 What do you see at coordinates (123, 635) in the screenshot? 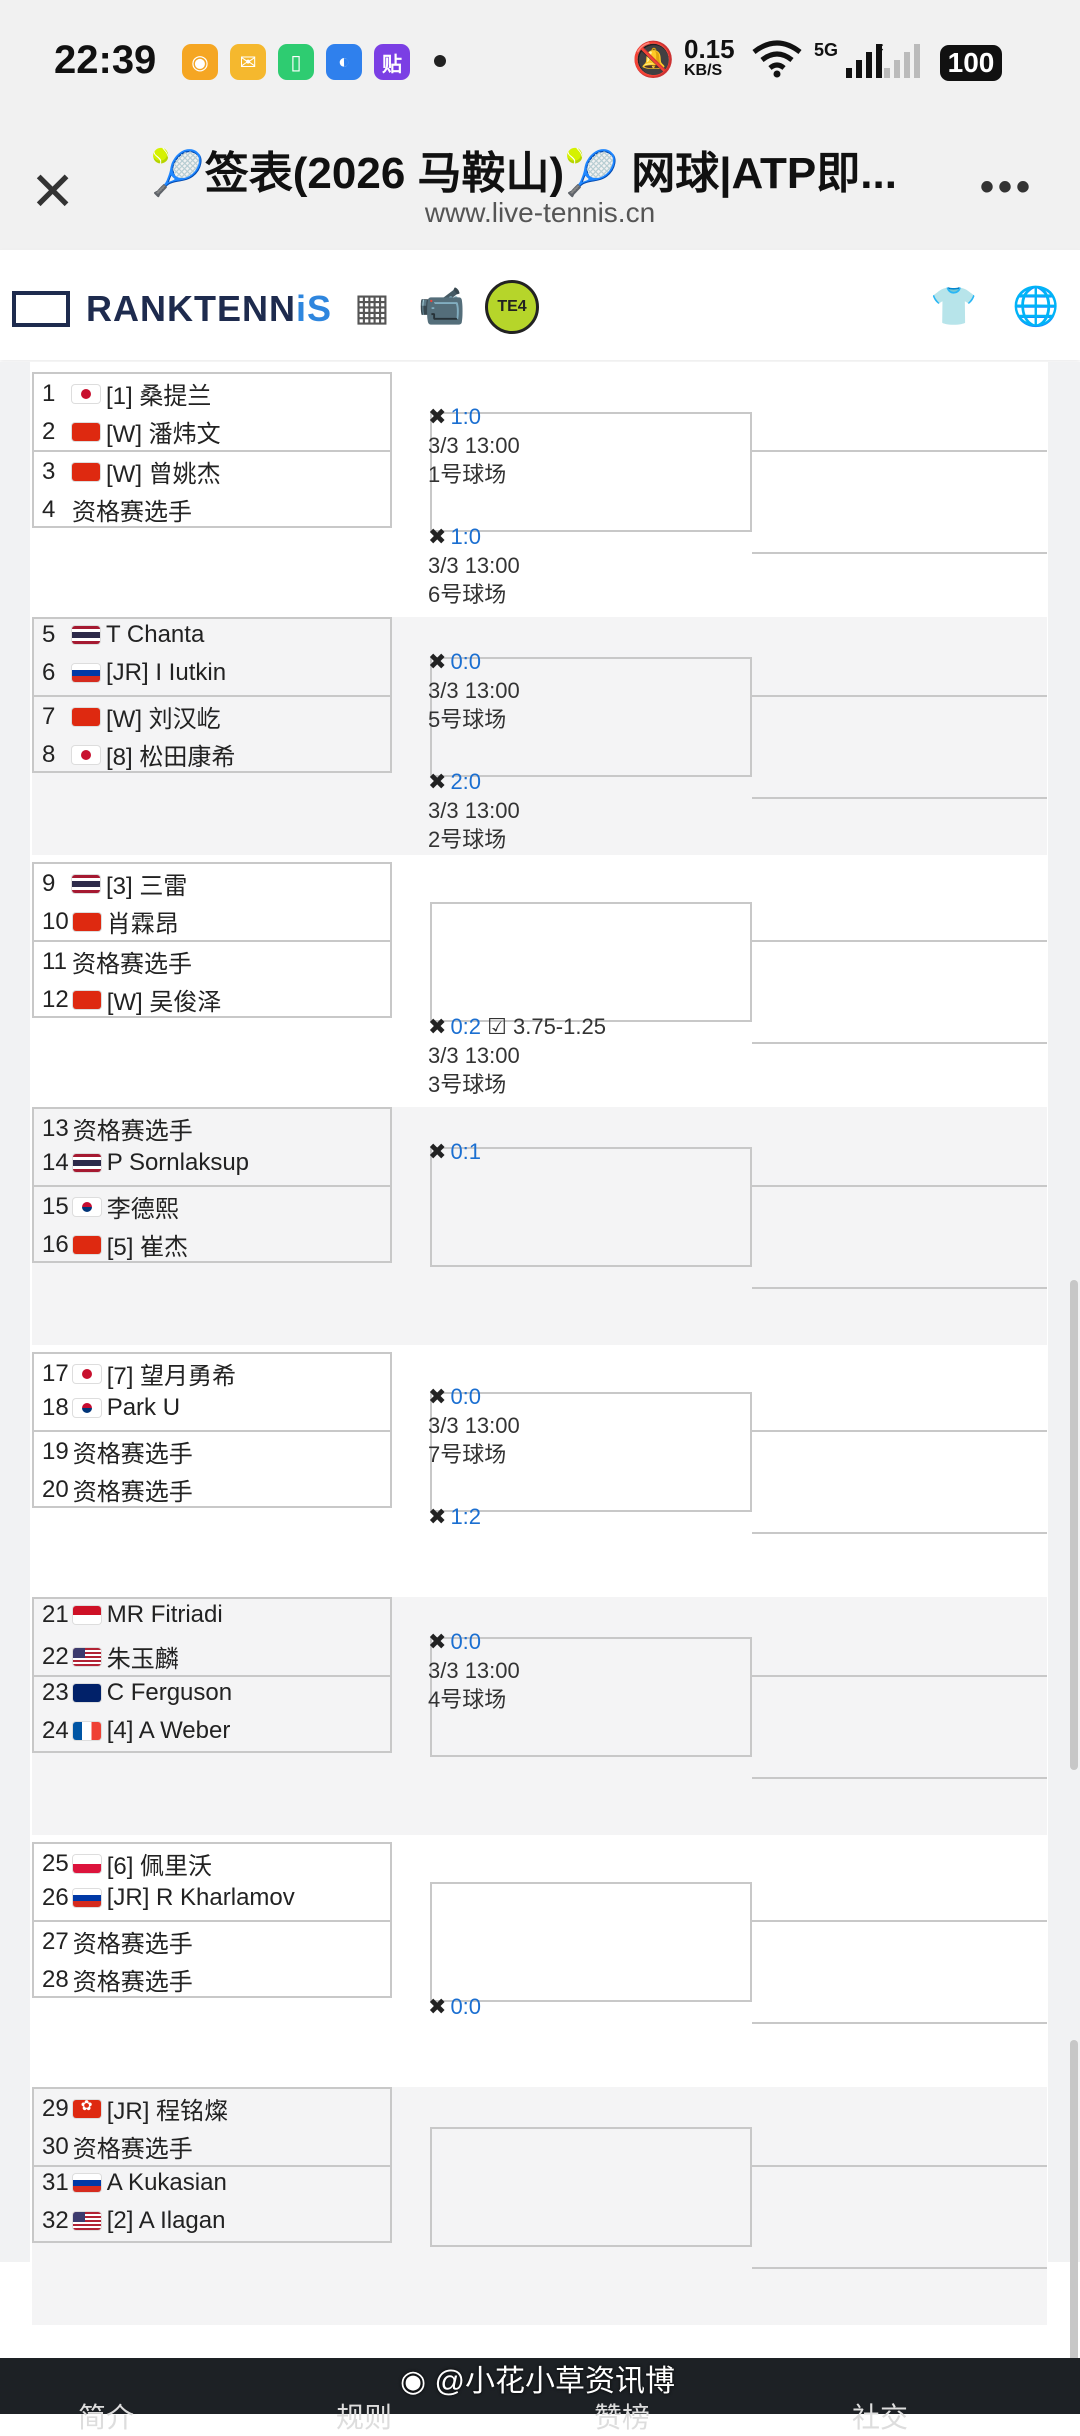
I see `player-row: 5 T Chanta` at bounding box center [123, 635].